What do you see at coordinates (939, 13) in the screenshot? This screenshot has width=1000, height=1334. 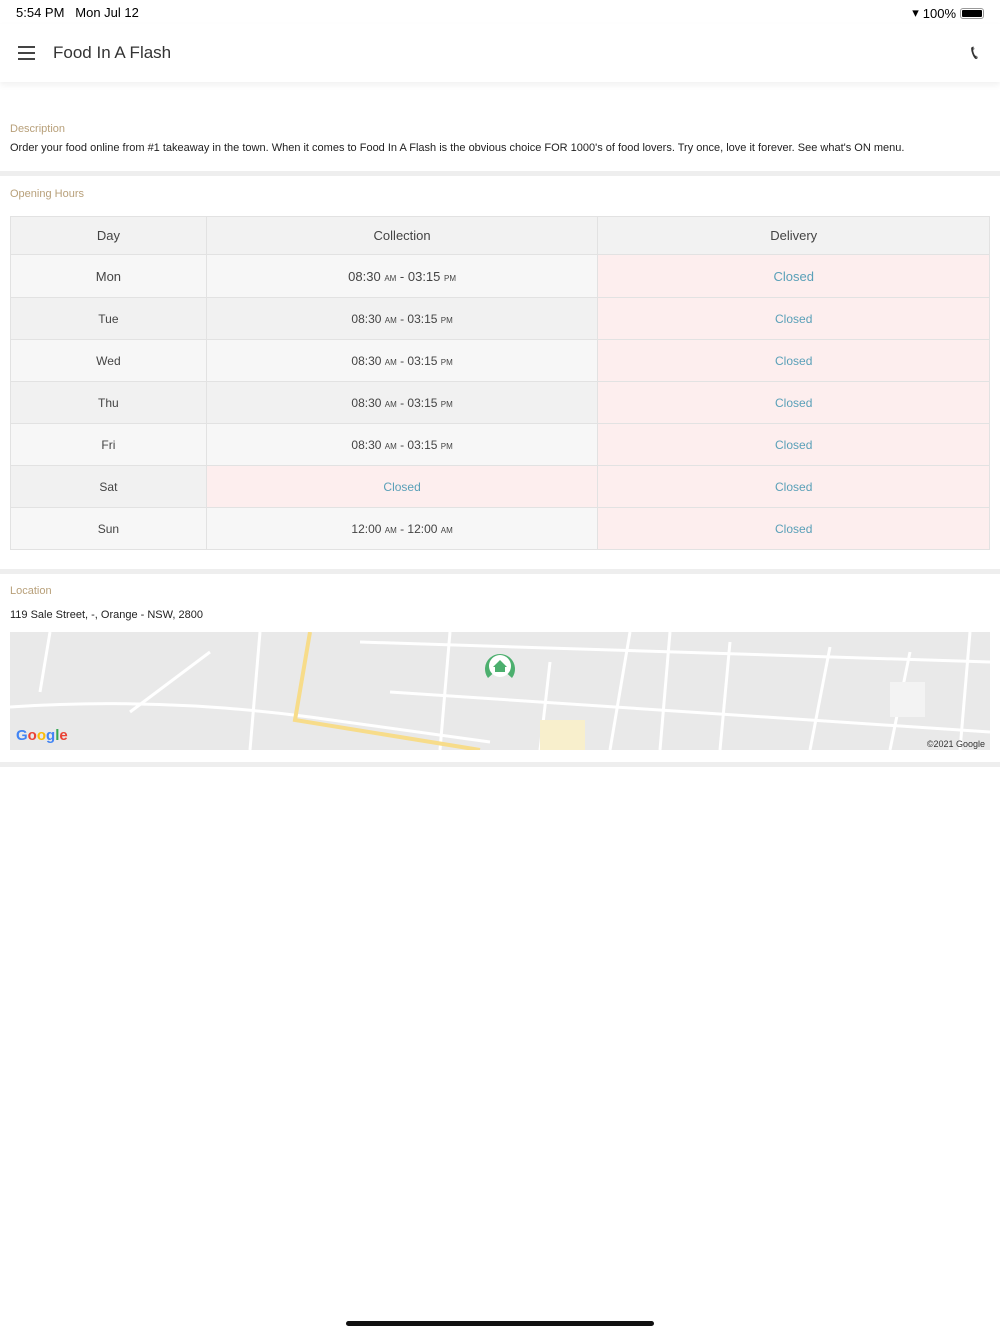 I see `battery-percent: 100%` at bounding box center [939, 13].